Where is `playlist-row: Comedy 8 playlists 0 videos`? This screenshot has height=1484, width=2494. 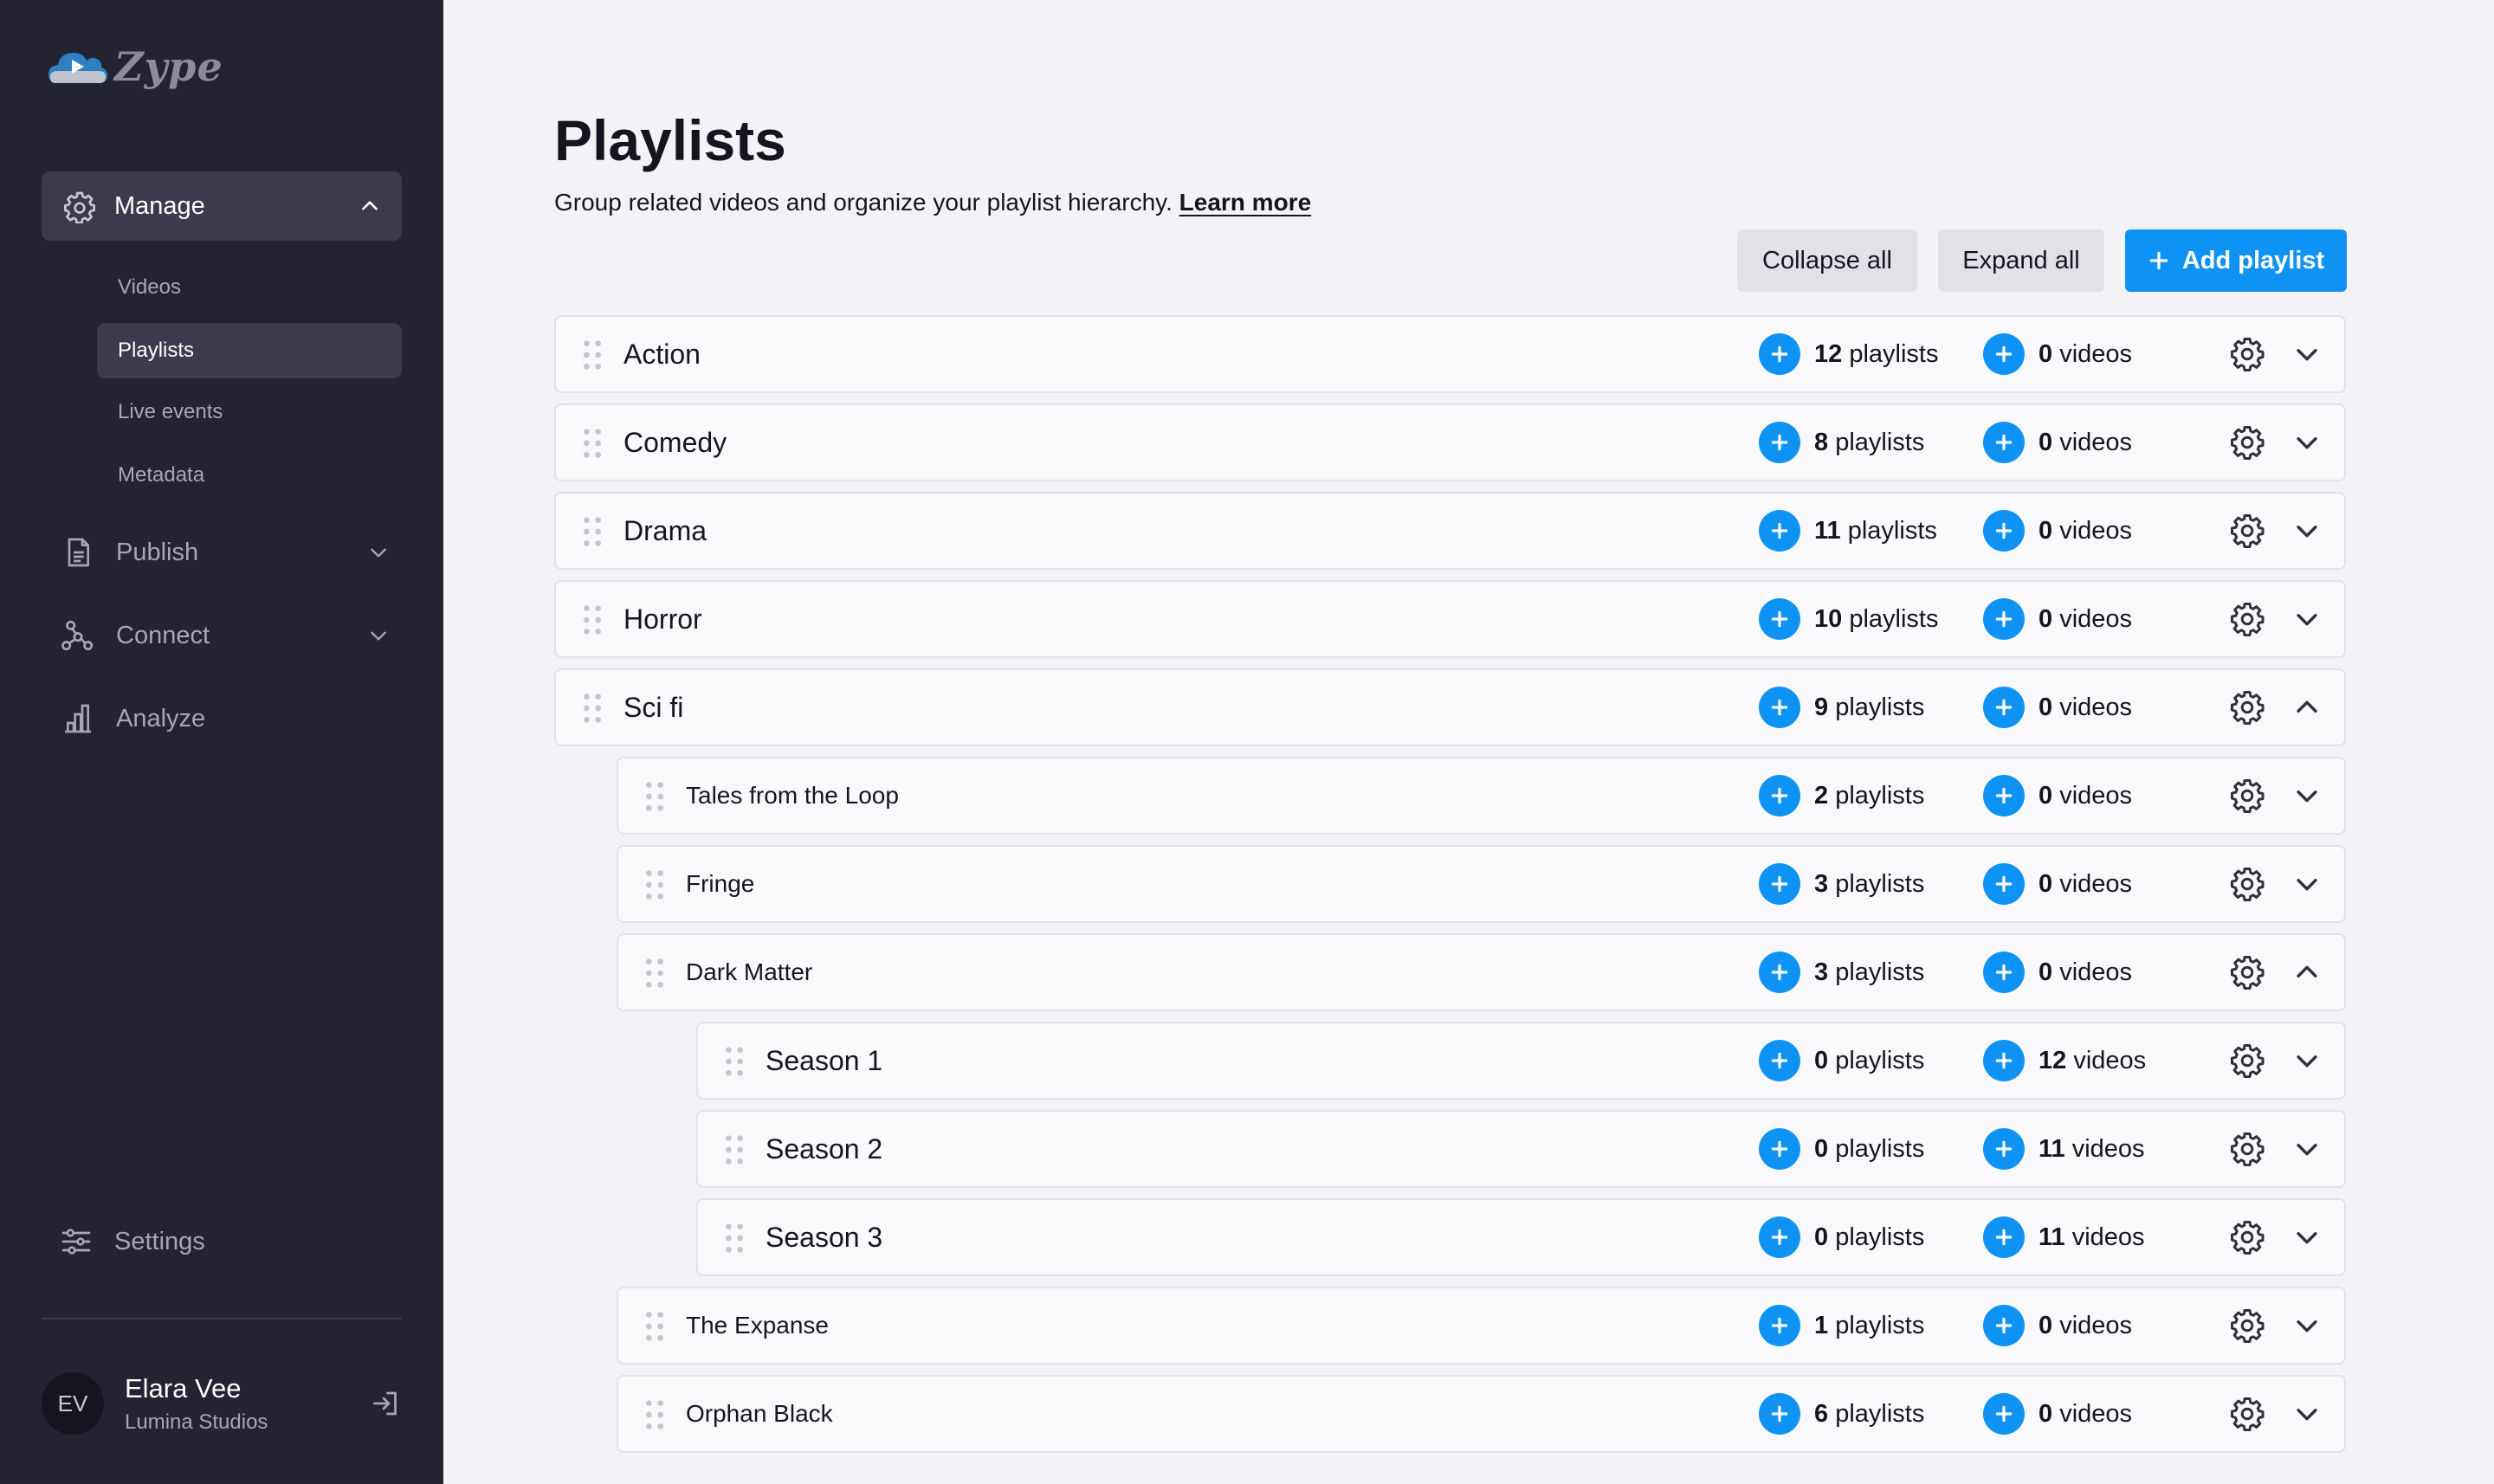
playlist-row: Comedy 8 playlists 0 videos is located at coordinates (1450, 442).